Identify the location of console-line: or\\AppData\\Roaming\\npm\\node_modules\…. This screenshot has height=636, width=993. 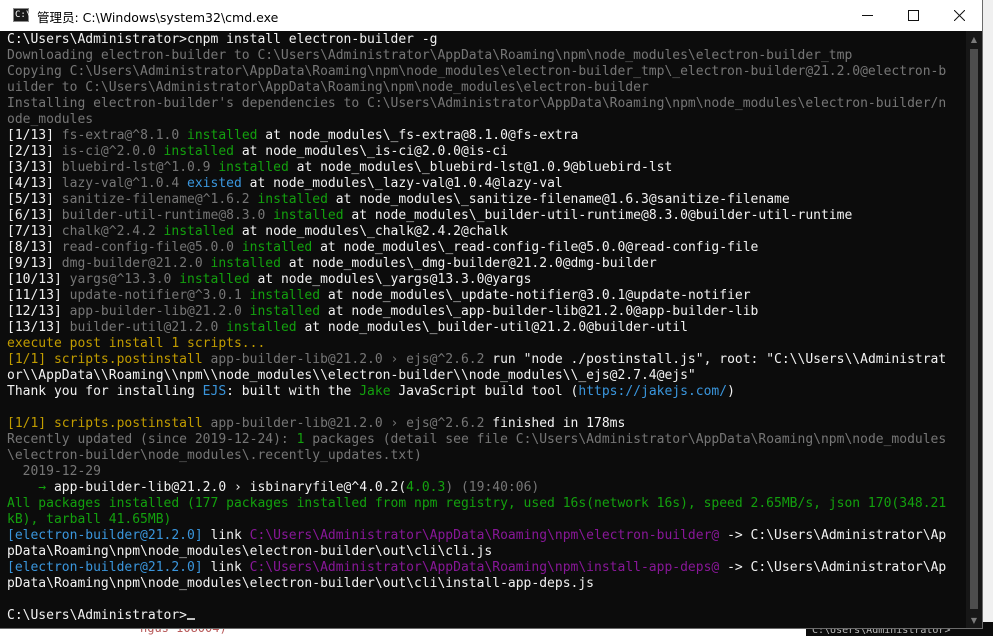
(476, 376).